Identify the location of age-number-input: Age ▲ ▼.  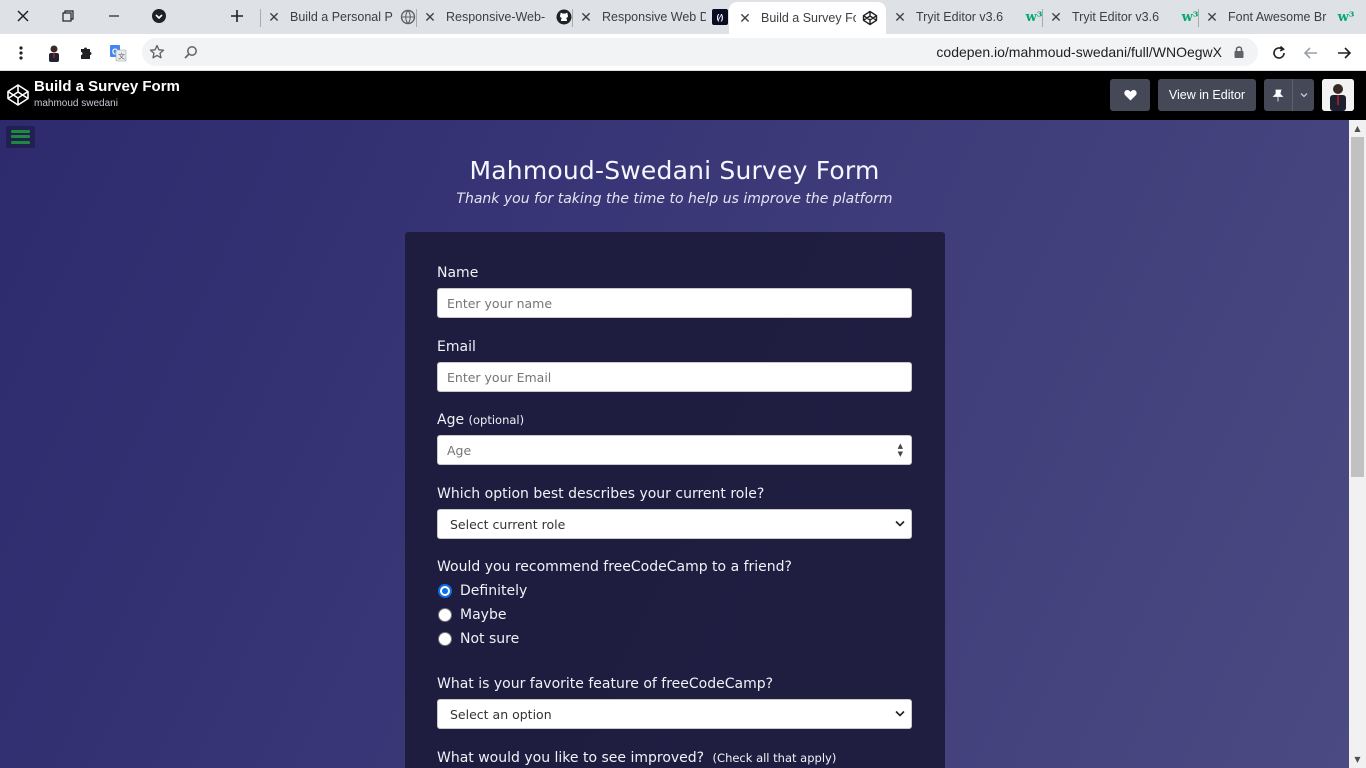
(674, 450).